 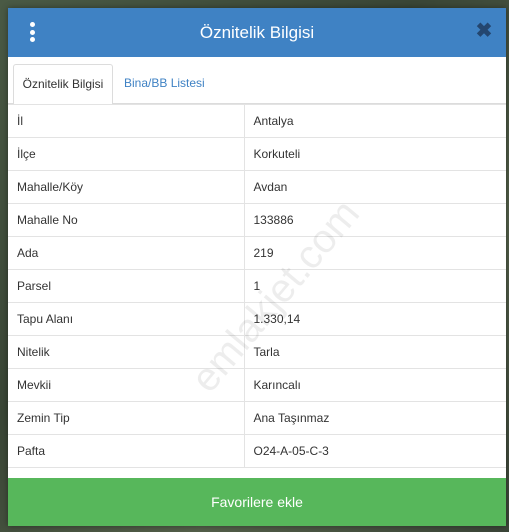 What do you see at coordinates (374, 286) in the screenshot?
I see `row-value: 1` at bounding box center [374, 286].